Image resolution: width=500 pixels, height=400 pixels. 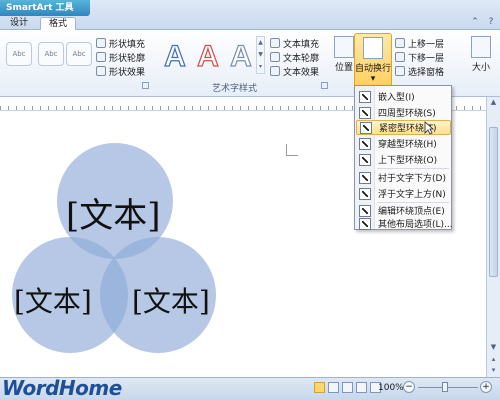 What do you see at coordinates (292, 150) in the screenshot?
I see `text-boundary-mark` at bounding box center [292, 150].